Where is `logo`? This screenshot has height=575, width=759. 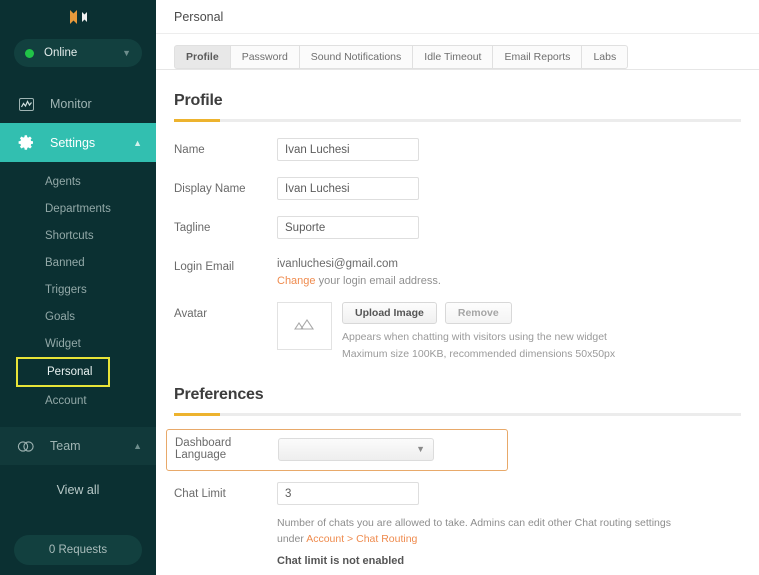
logo is located at coordinates (78, 15).